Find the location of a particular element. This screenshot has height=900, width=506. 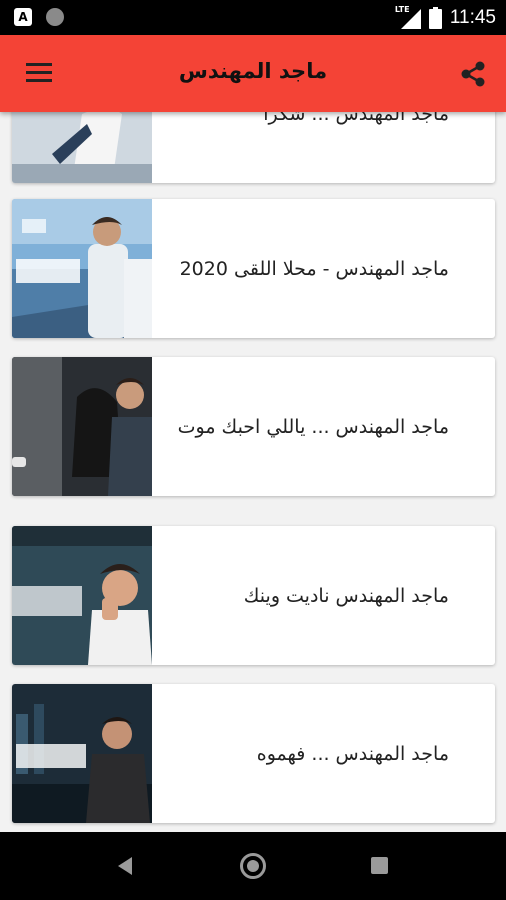

video-title: ماجد المهندس ... فهموه is located at coordinates (352, 753).